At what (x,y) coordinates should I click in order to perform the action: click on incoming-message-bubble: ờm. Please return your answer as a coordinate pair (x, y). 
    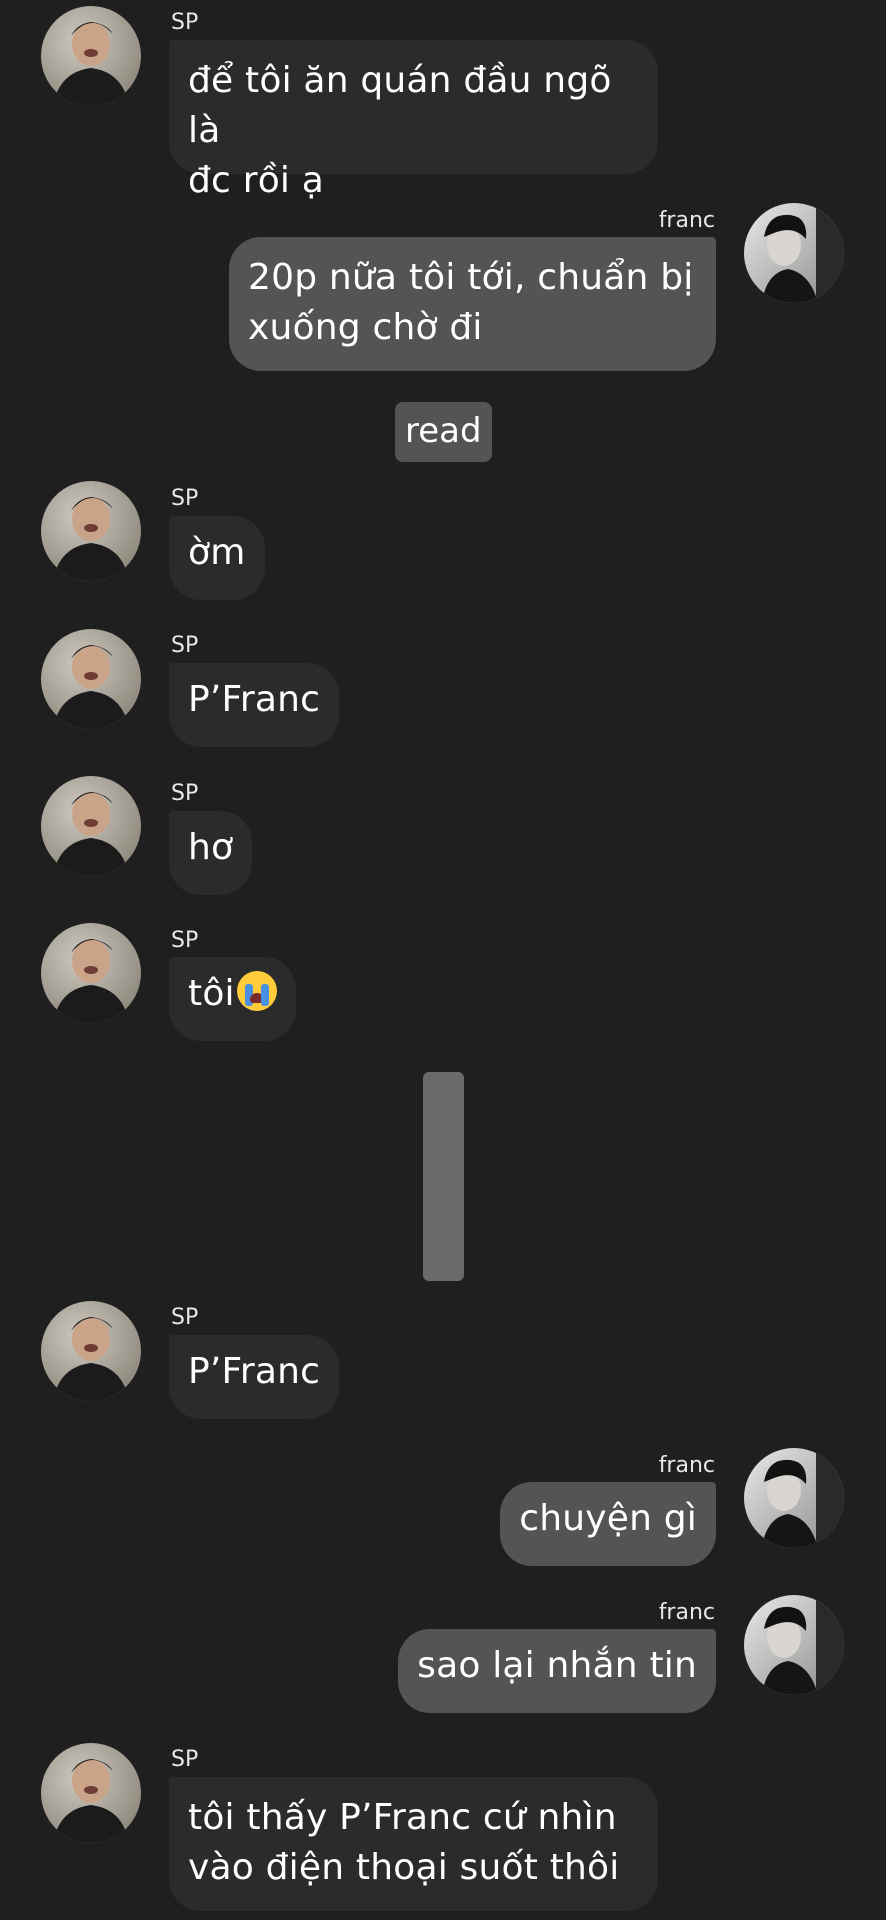
    Looking at the image, I should click on (217, 558).